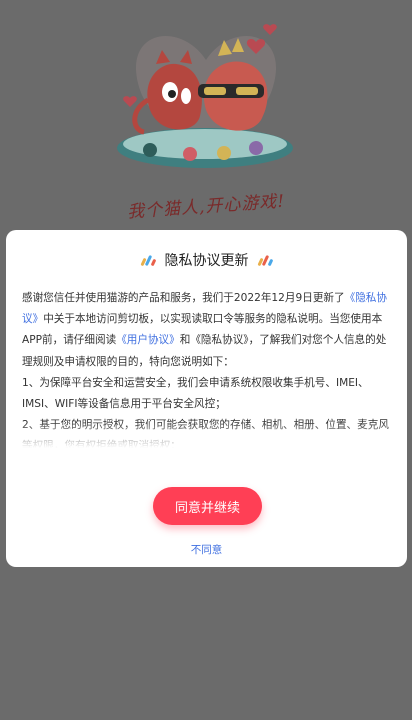 This screenshot has width=412, height=720. I want to click on sparkle-right-icon, so click(264, 260).